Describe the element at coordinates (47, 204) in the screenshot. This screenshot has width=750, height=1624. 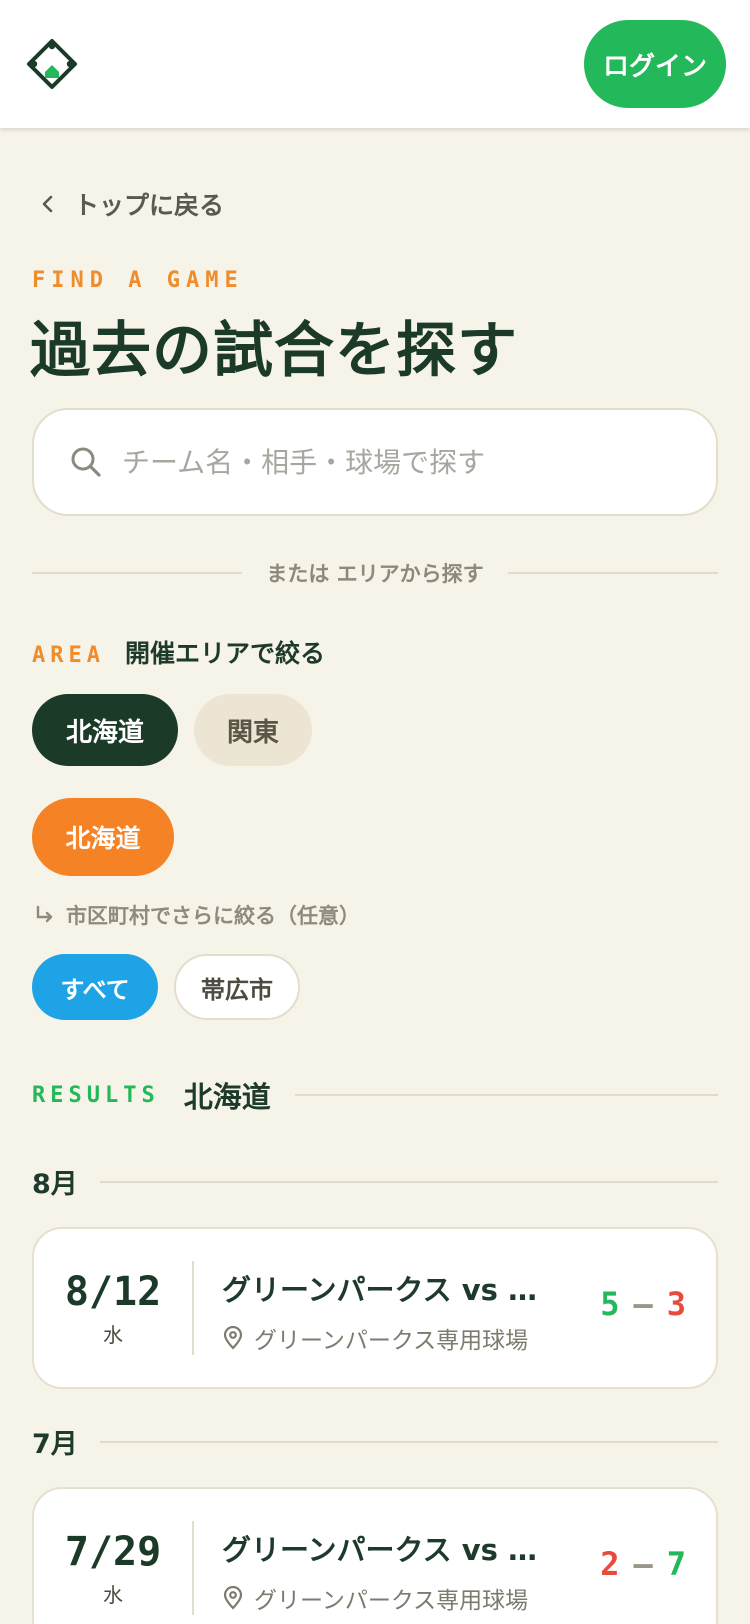
I see `chevron-left-icon` at that location.